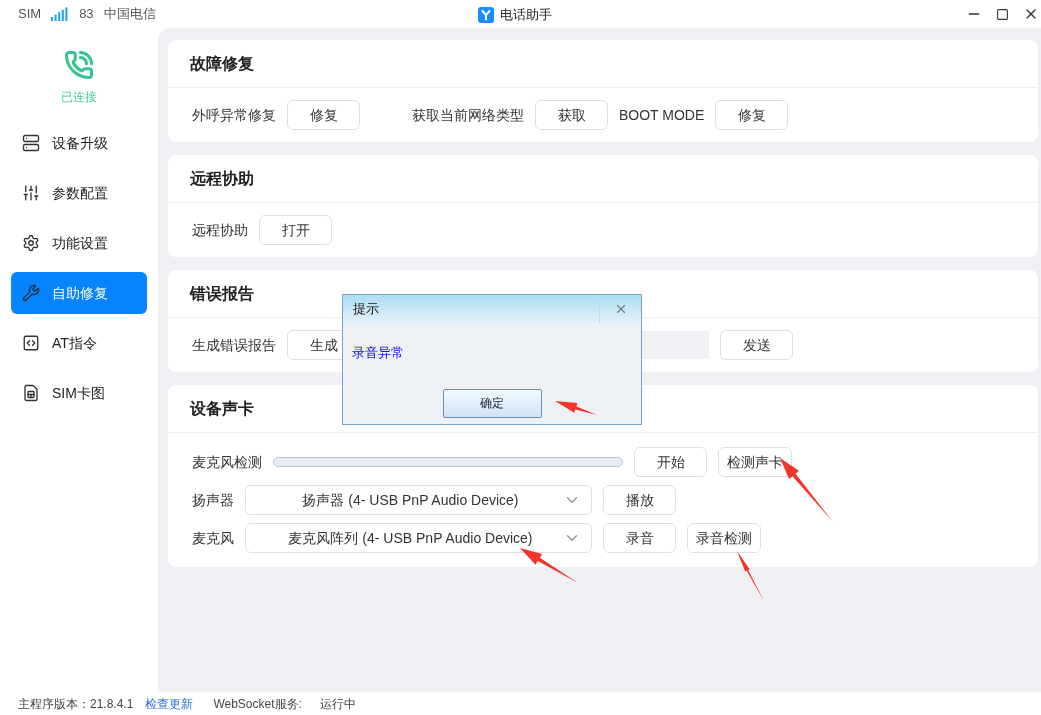  Describe the element at coordinates (366, 309) in the screenshot. I see `dialog-title: 提示` at that location.